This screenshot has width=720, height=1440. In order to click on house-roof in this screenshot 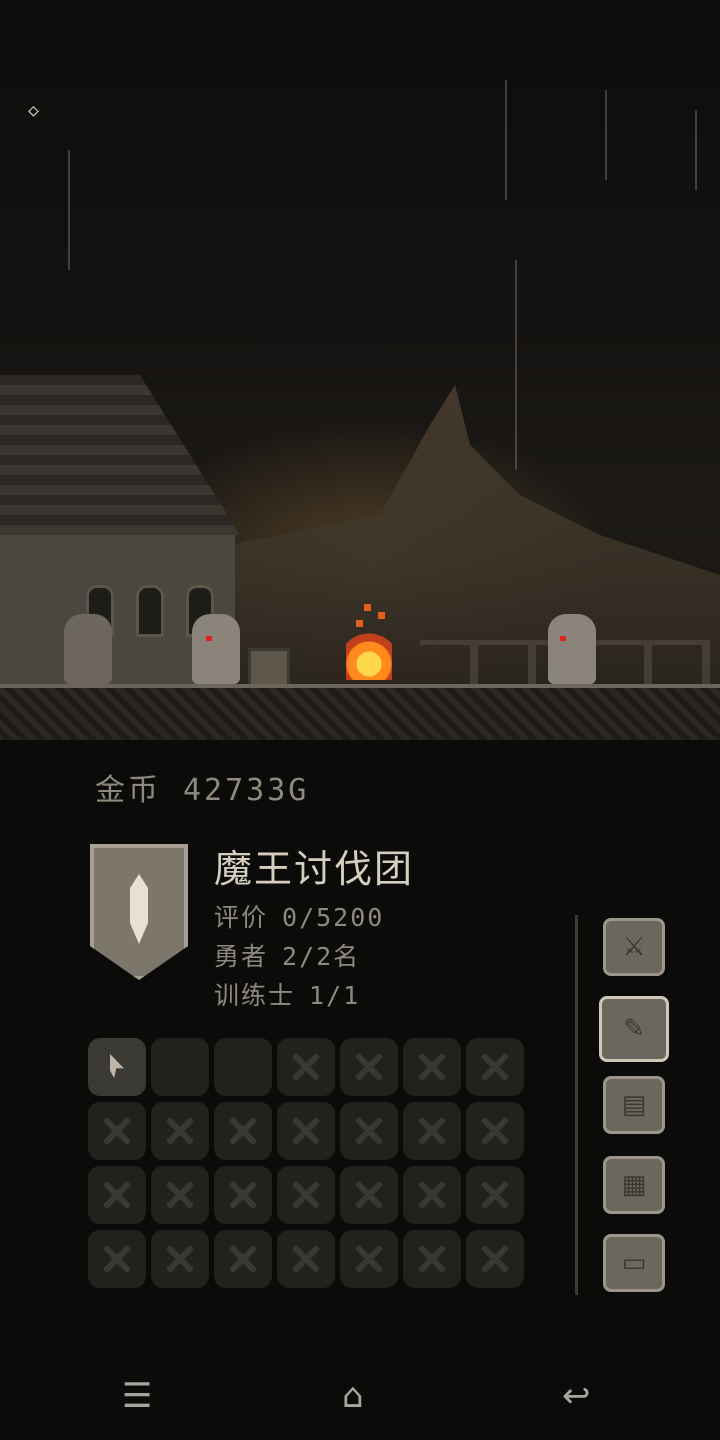, I will do `click(120, 455)`.